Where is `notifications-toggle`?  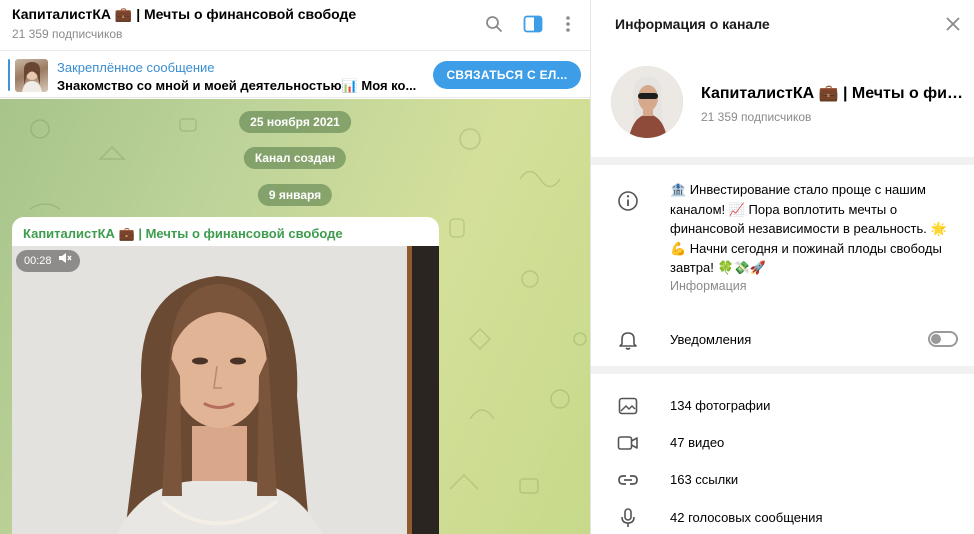 notifications-toggle is located at coordinates (943, 339).